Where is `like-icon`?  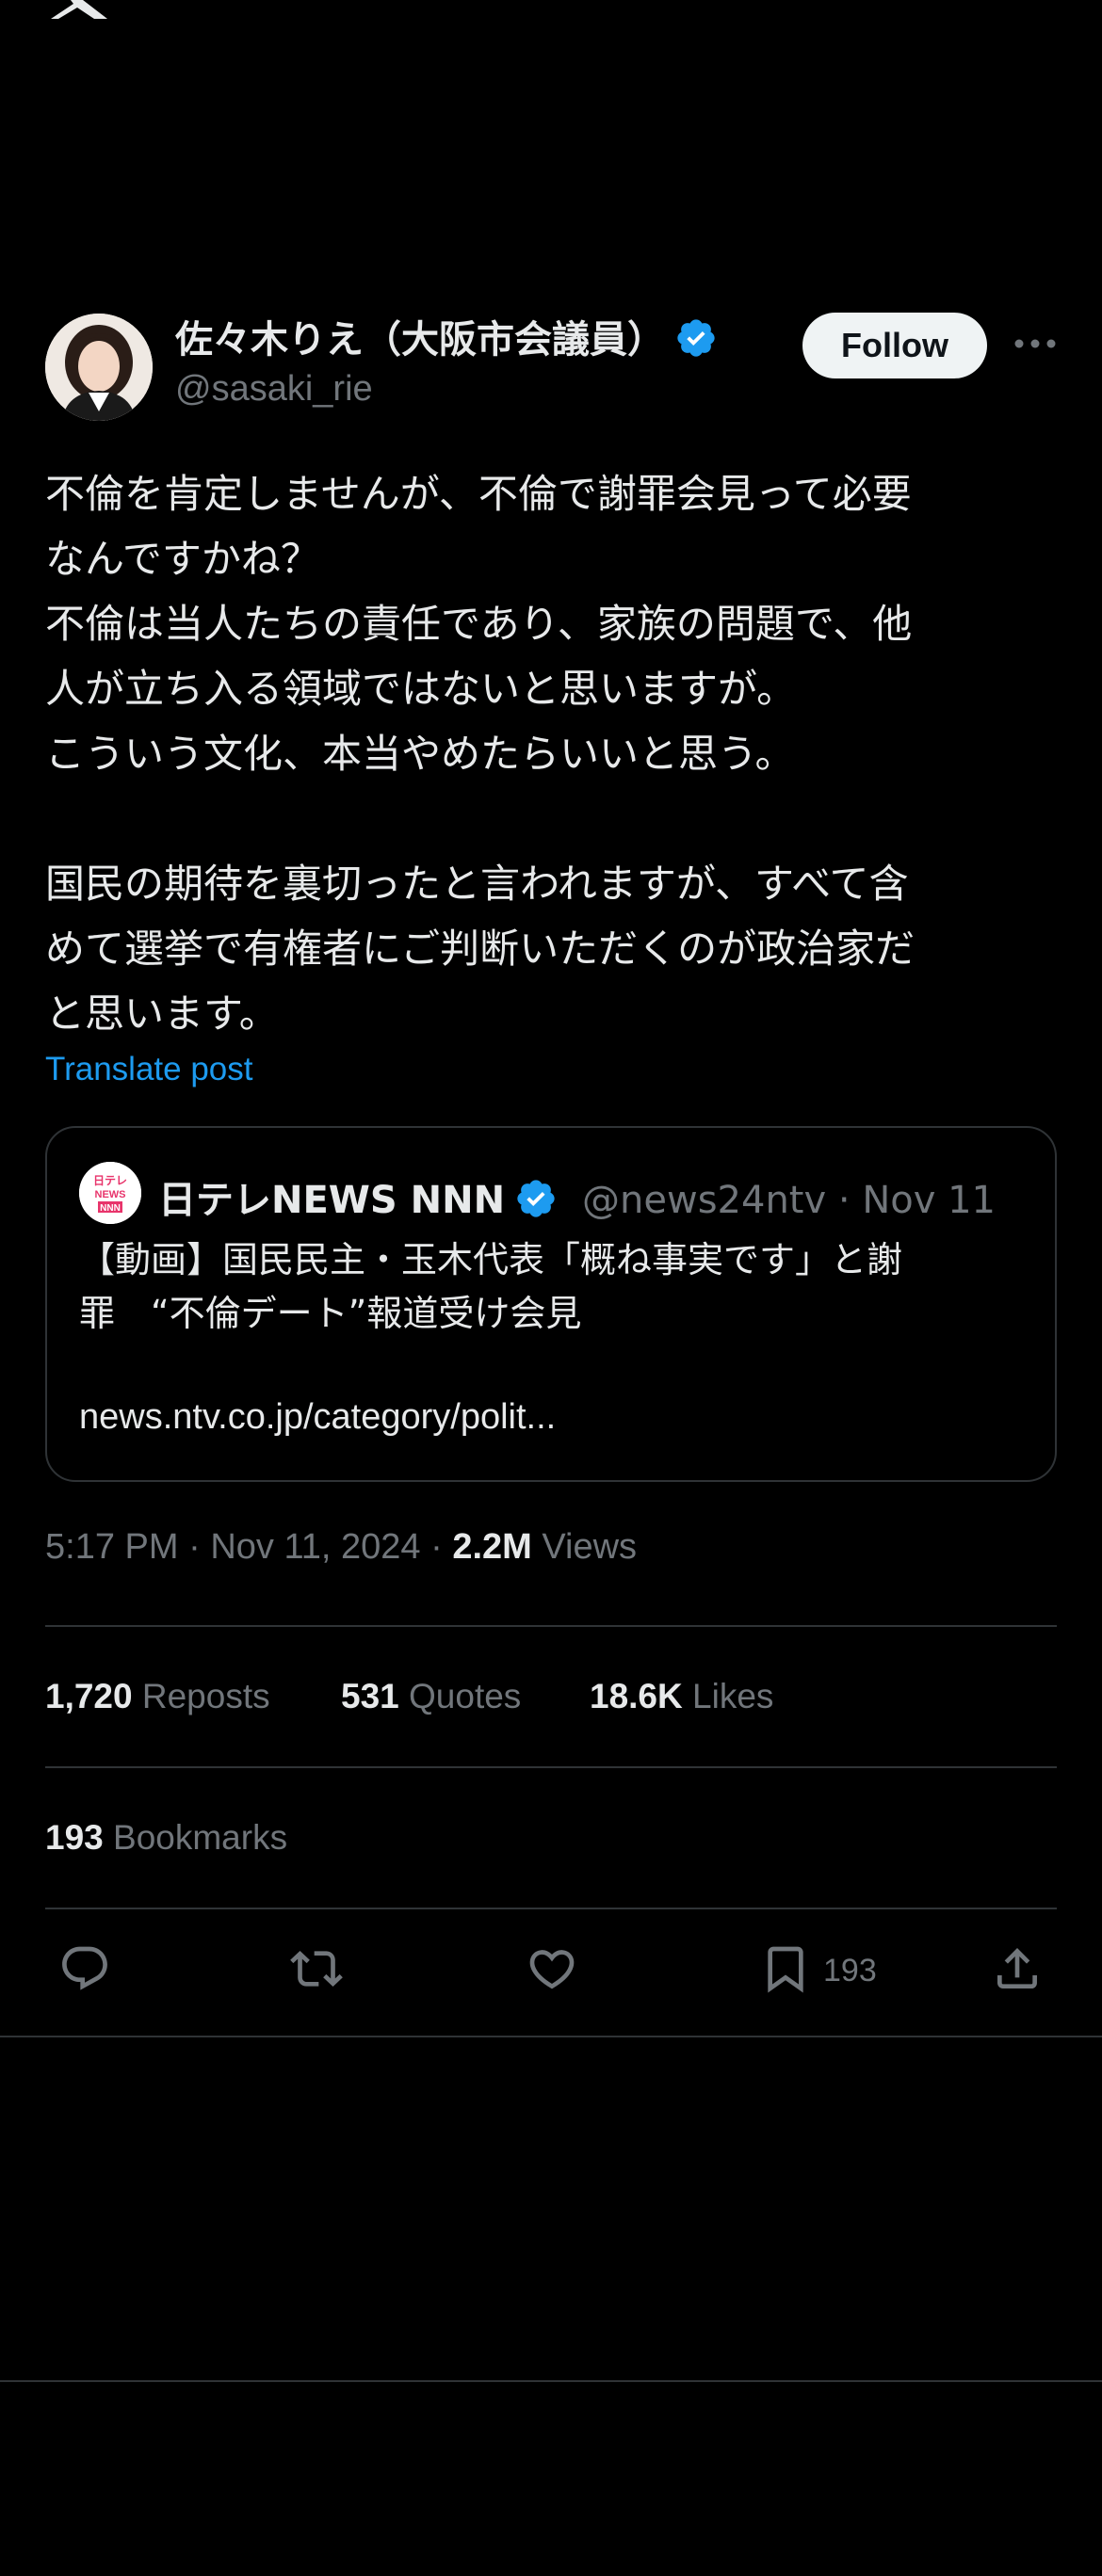 like-icon is located at coordinates (552, 1969).